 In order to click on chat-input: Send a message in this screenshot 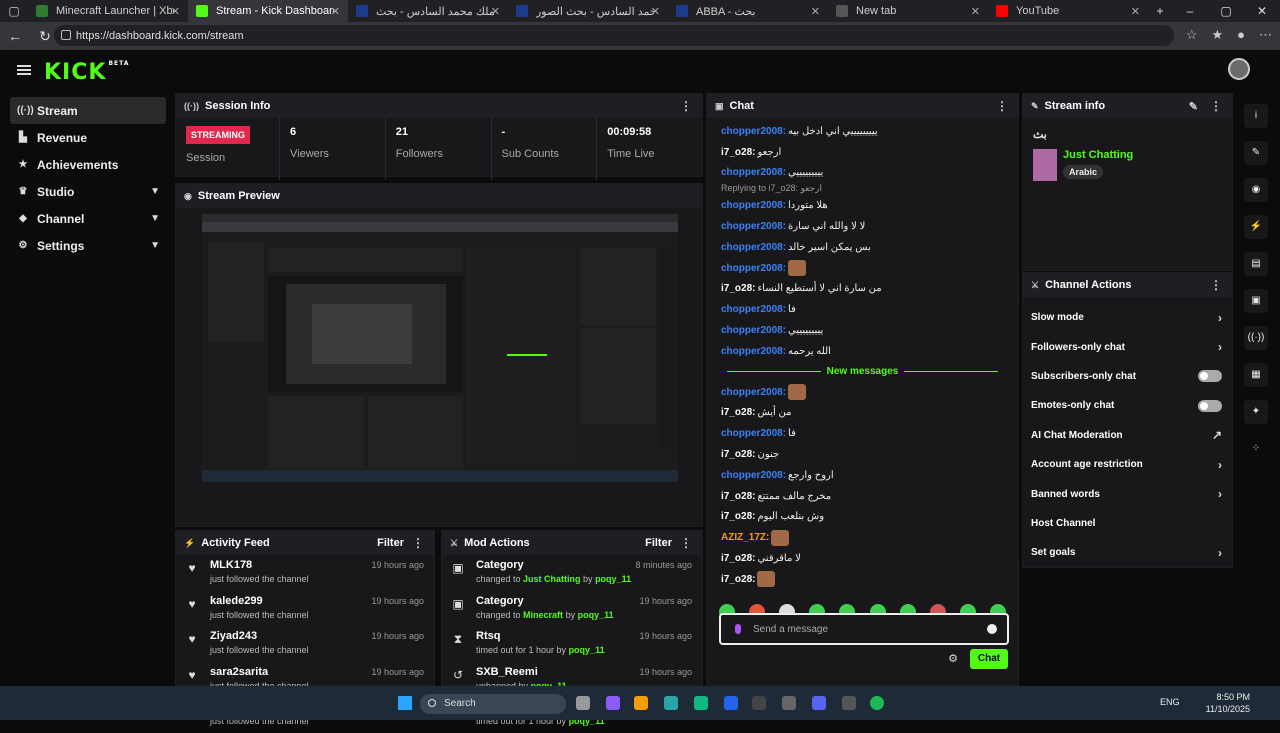, I will do `click(864, 629)`.